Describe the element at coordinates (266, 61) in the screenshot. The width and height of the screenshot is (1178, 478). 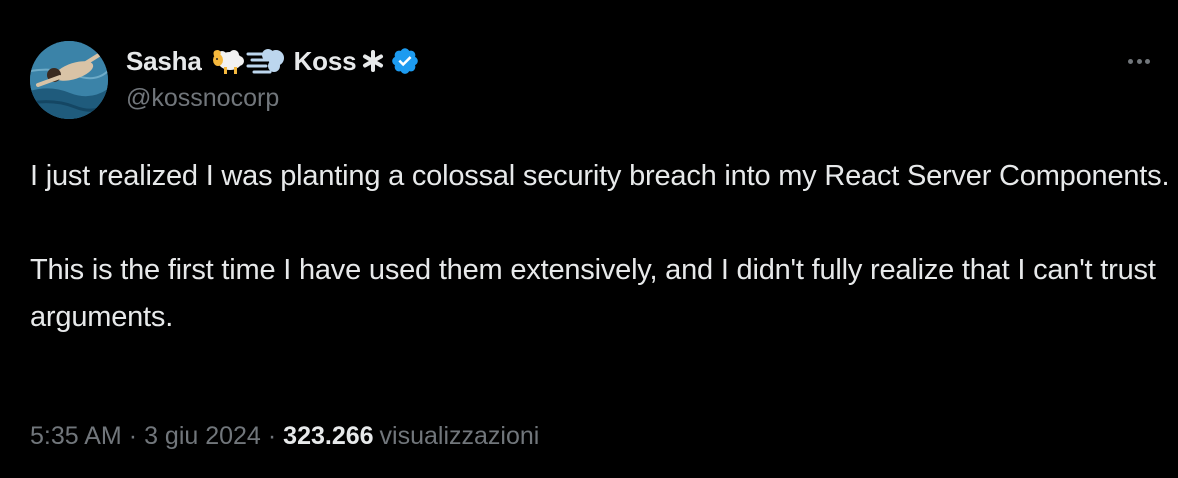
I see `wind-icon` at that location.